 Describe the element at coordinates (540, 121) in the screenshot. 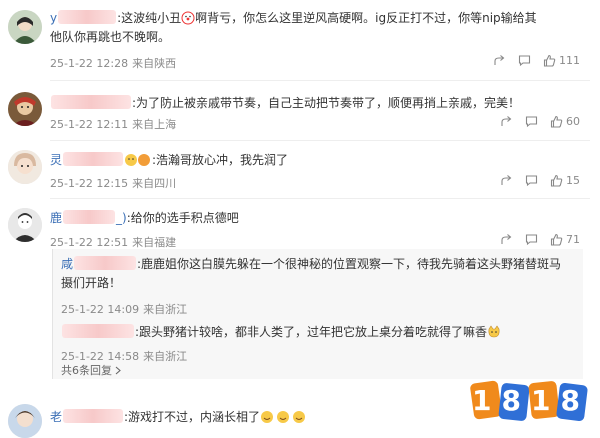

I see `comment-actions: 60` at that location.